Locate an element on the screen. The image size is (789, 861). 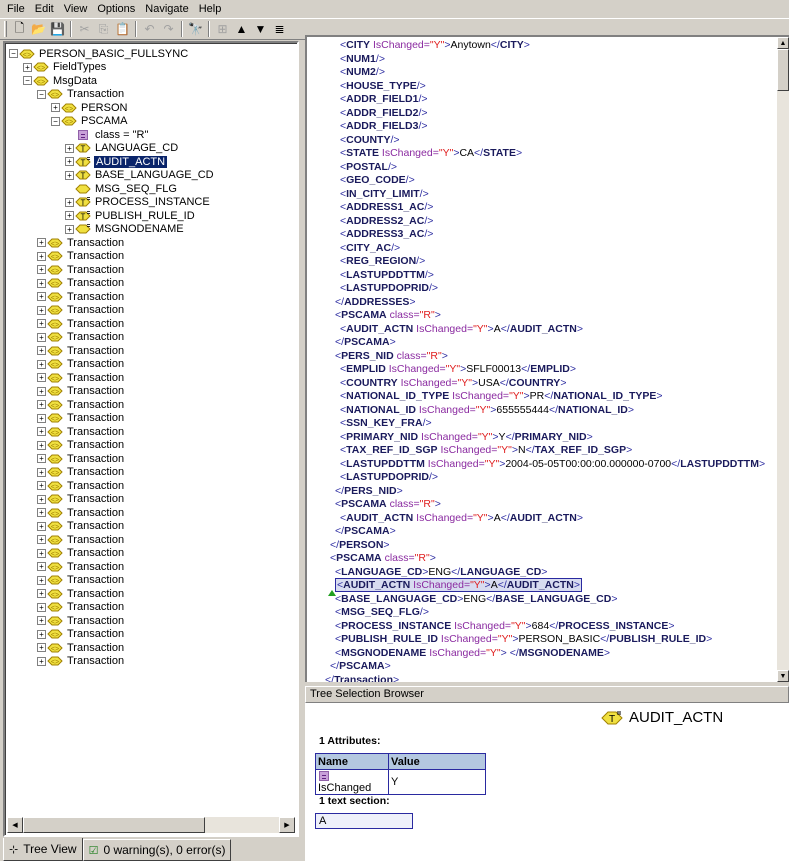
tree-node: + T PROCESS_INSTANCE is located at coordinates (112, 203).